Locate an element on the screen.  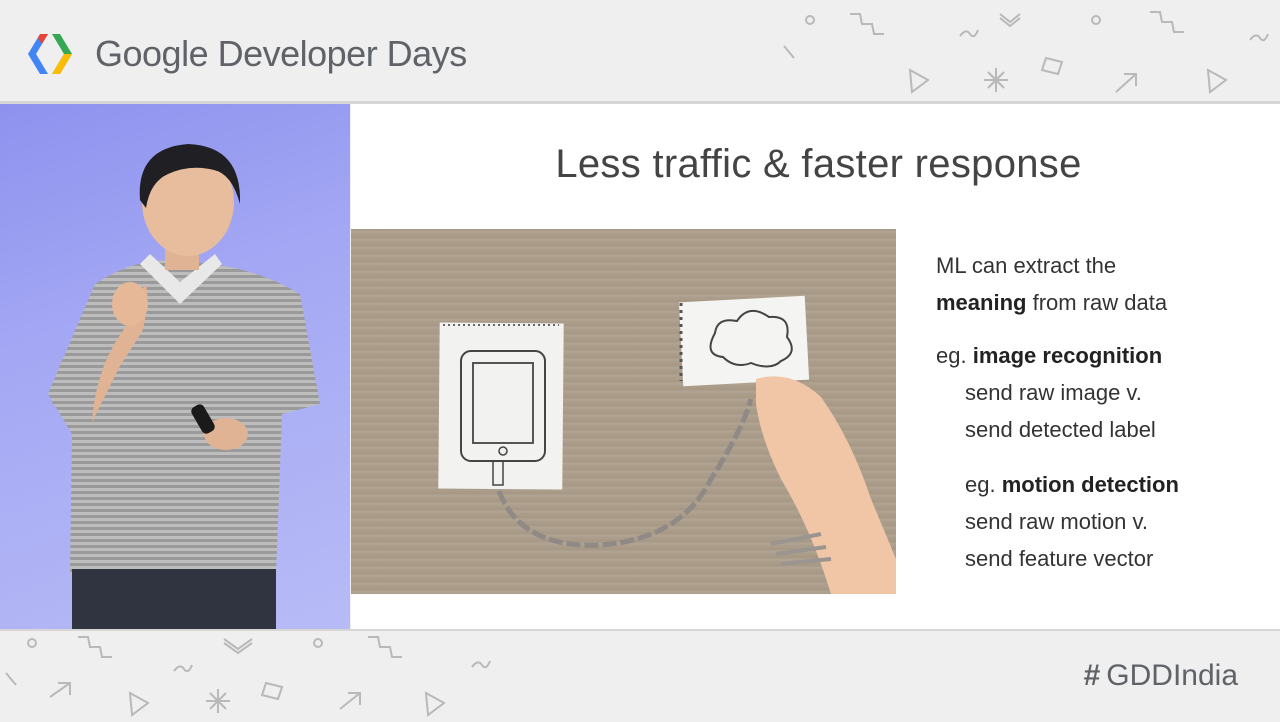
ml-explanation: ML can extract the meaning from raw data is located at coordinates (1051, 284).